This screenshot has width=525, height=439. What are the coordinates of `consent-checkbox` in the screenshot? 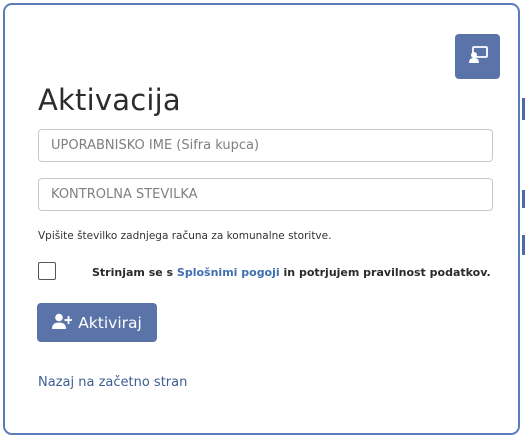 It's located at (47, 271).